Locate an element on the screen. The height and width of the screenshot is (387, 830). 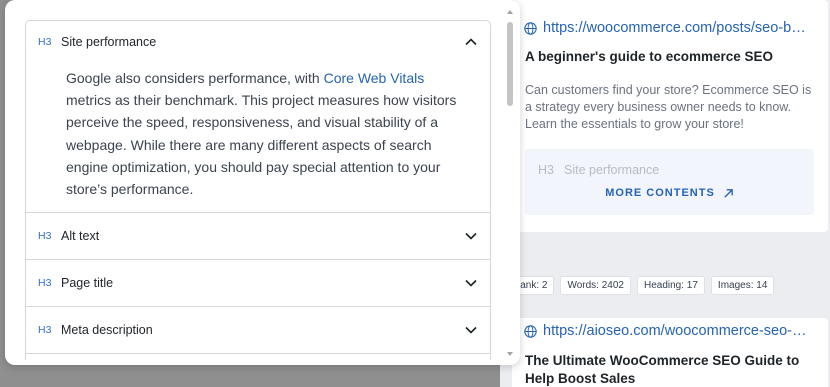
body-text-start: Google also considers performance, with is located at coordinates (195, 78).